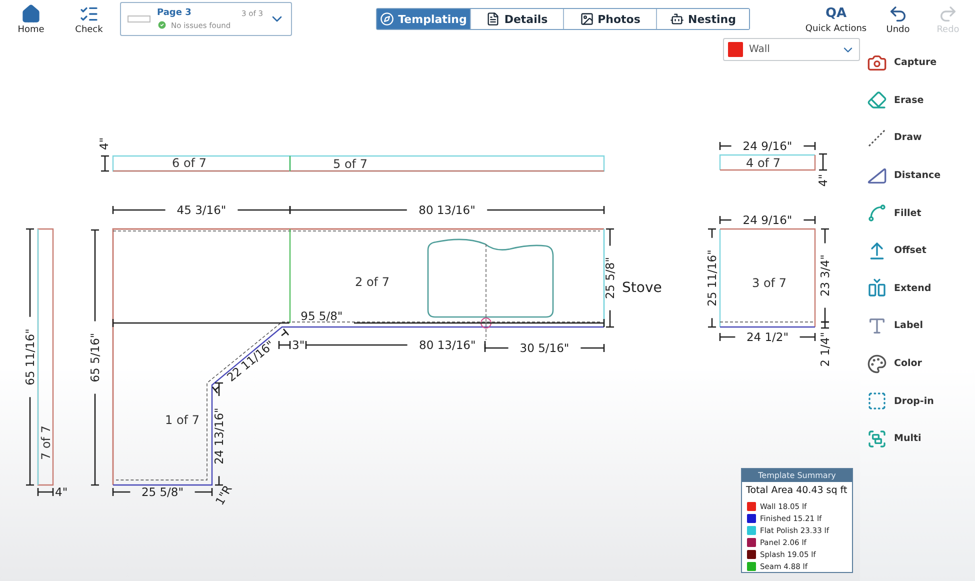 Image resolution: width=975 pixels, height=581 pixels. Describe the element at coordinates (917, 138) in the screenshot. I see `tool-button: Draw` at that location.